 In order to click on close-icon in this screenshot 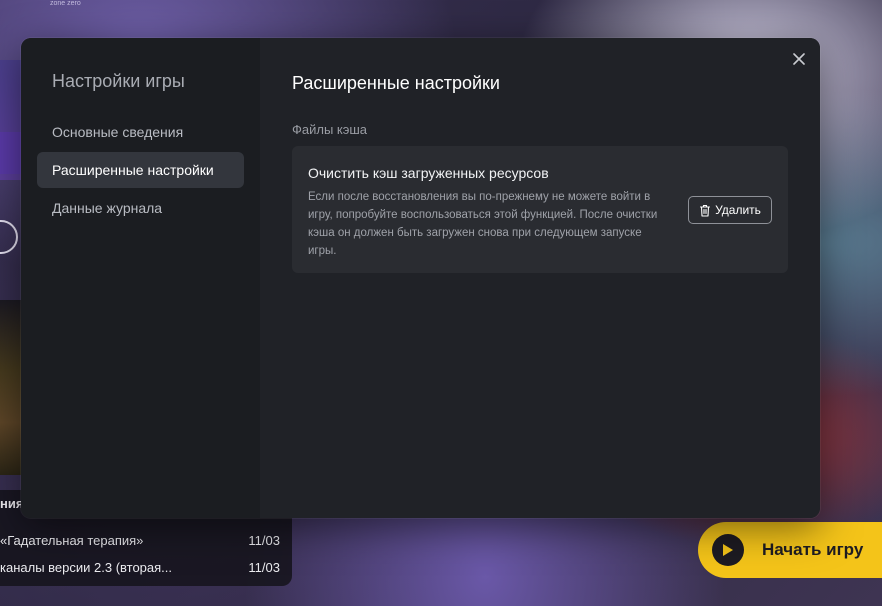, I will do `click(799, 59)`.